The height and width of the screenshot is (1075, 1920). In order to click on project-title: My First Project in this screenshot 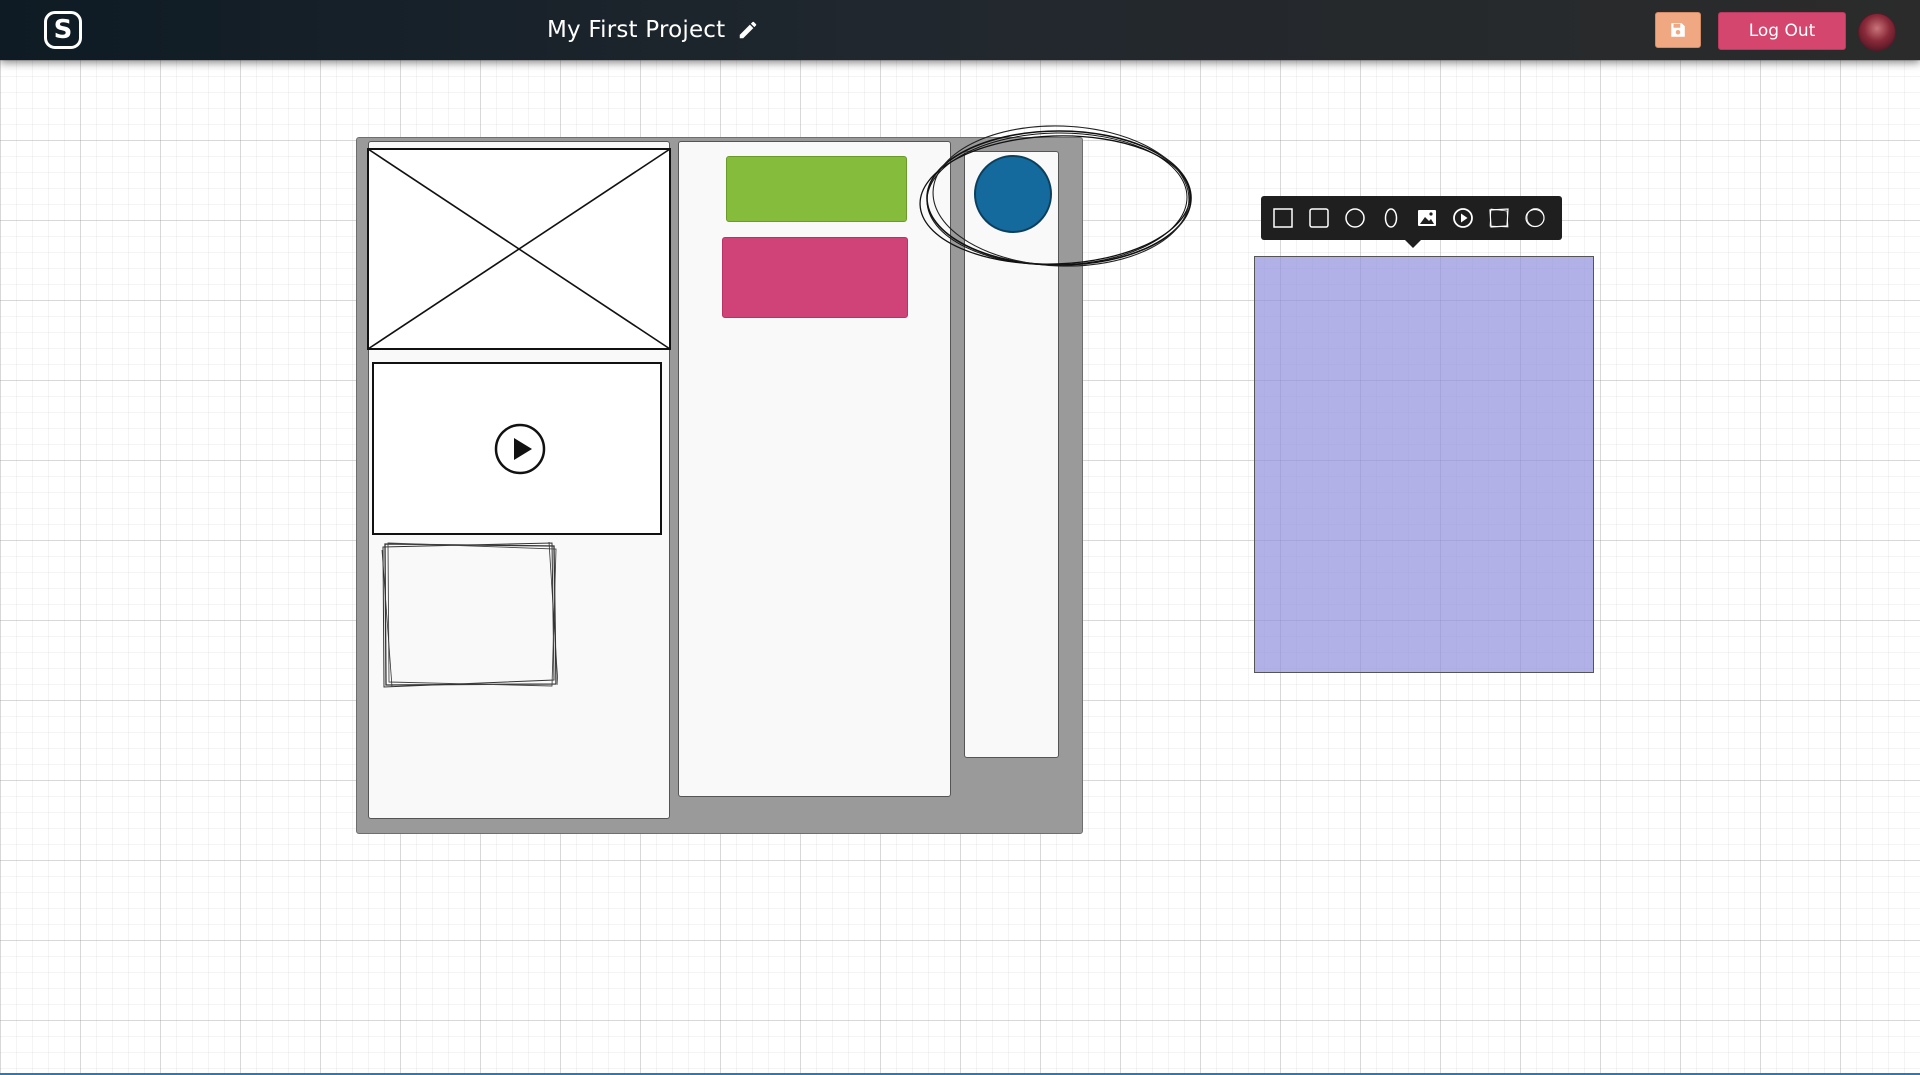, I will do `click(636, 30)`.